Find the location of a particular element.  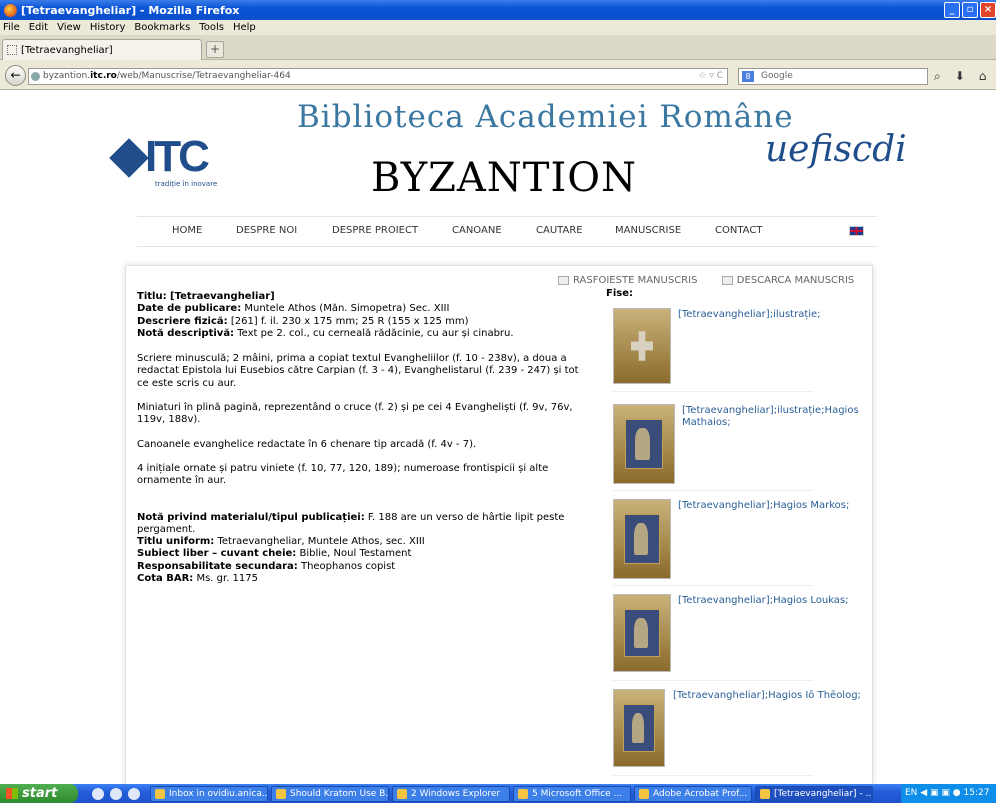

manuscript-tools: RASFOIESTE MANUSCRIS DESCARCA MANUSCRIS is located at coordinates (706, 280).